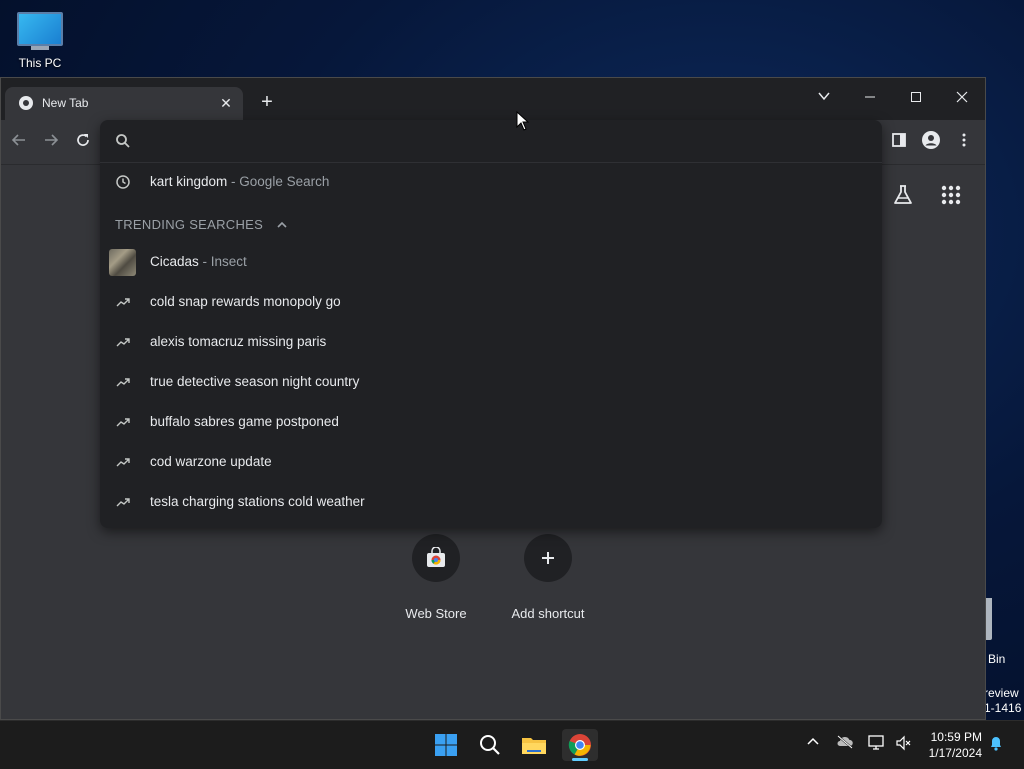 The height and width of the screenshot is (769, 1024). What do you see at coordinates (493, 99) in the screenshot?
I see `tab-strip: New Tab ✕ +` at bounding box center [493, 99].